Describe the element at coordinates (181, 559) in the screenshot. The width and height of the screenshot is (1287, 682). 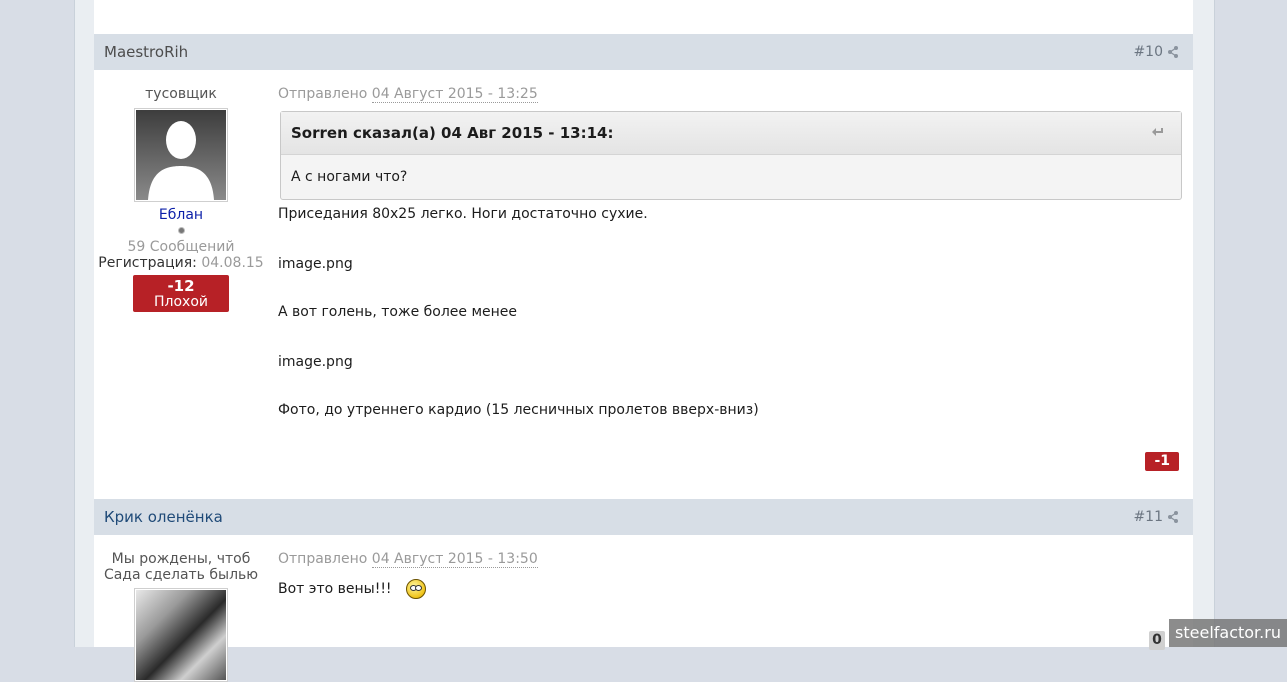
I see `member-rank-line: Мы рождены, чтоб` at that location.